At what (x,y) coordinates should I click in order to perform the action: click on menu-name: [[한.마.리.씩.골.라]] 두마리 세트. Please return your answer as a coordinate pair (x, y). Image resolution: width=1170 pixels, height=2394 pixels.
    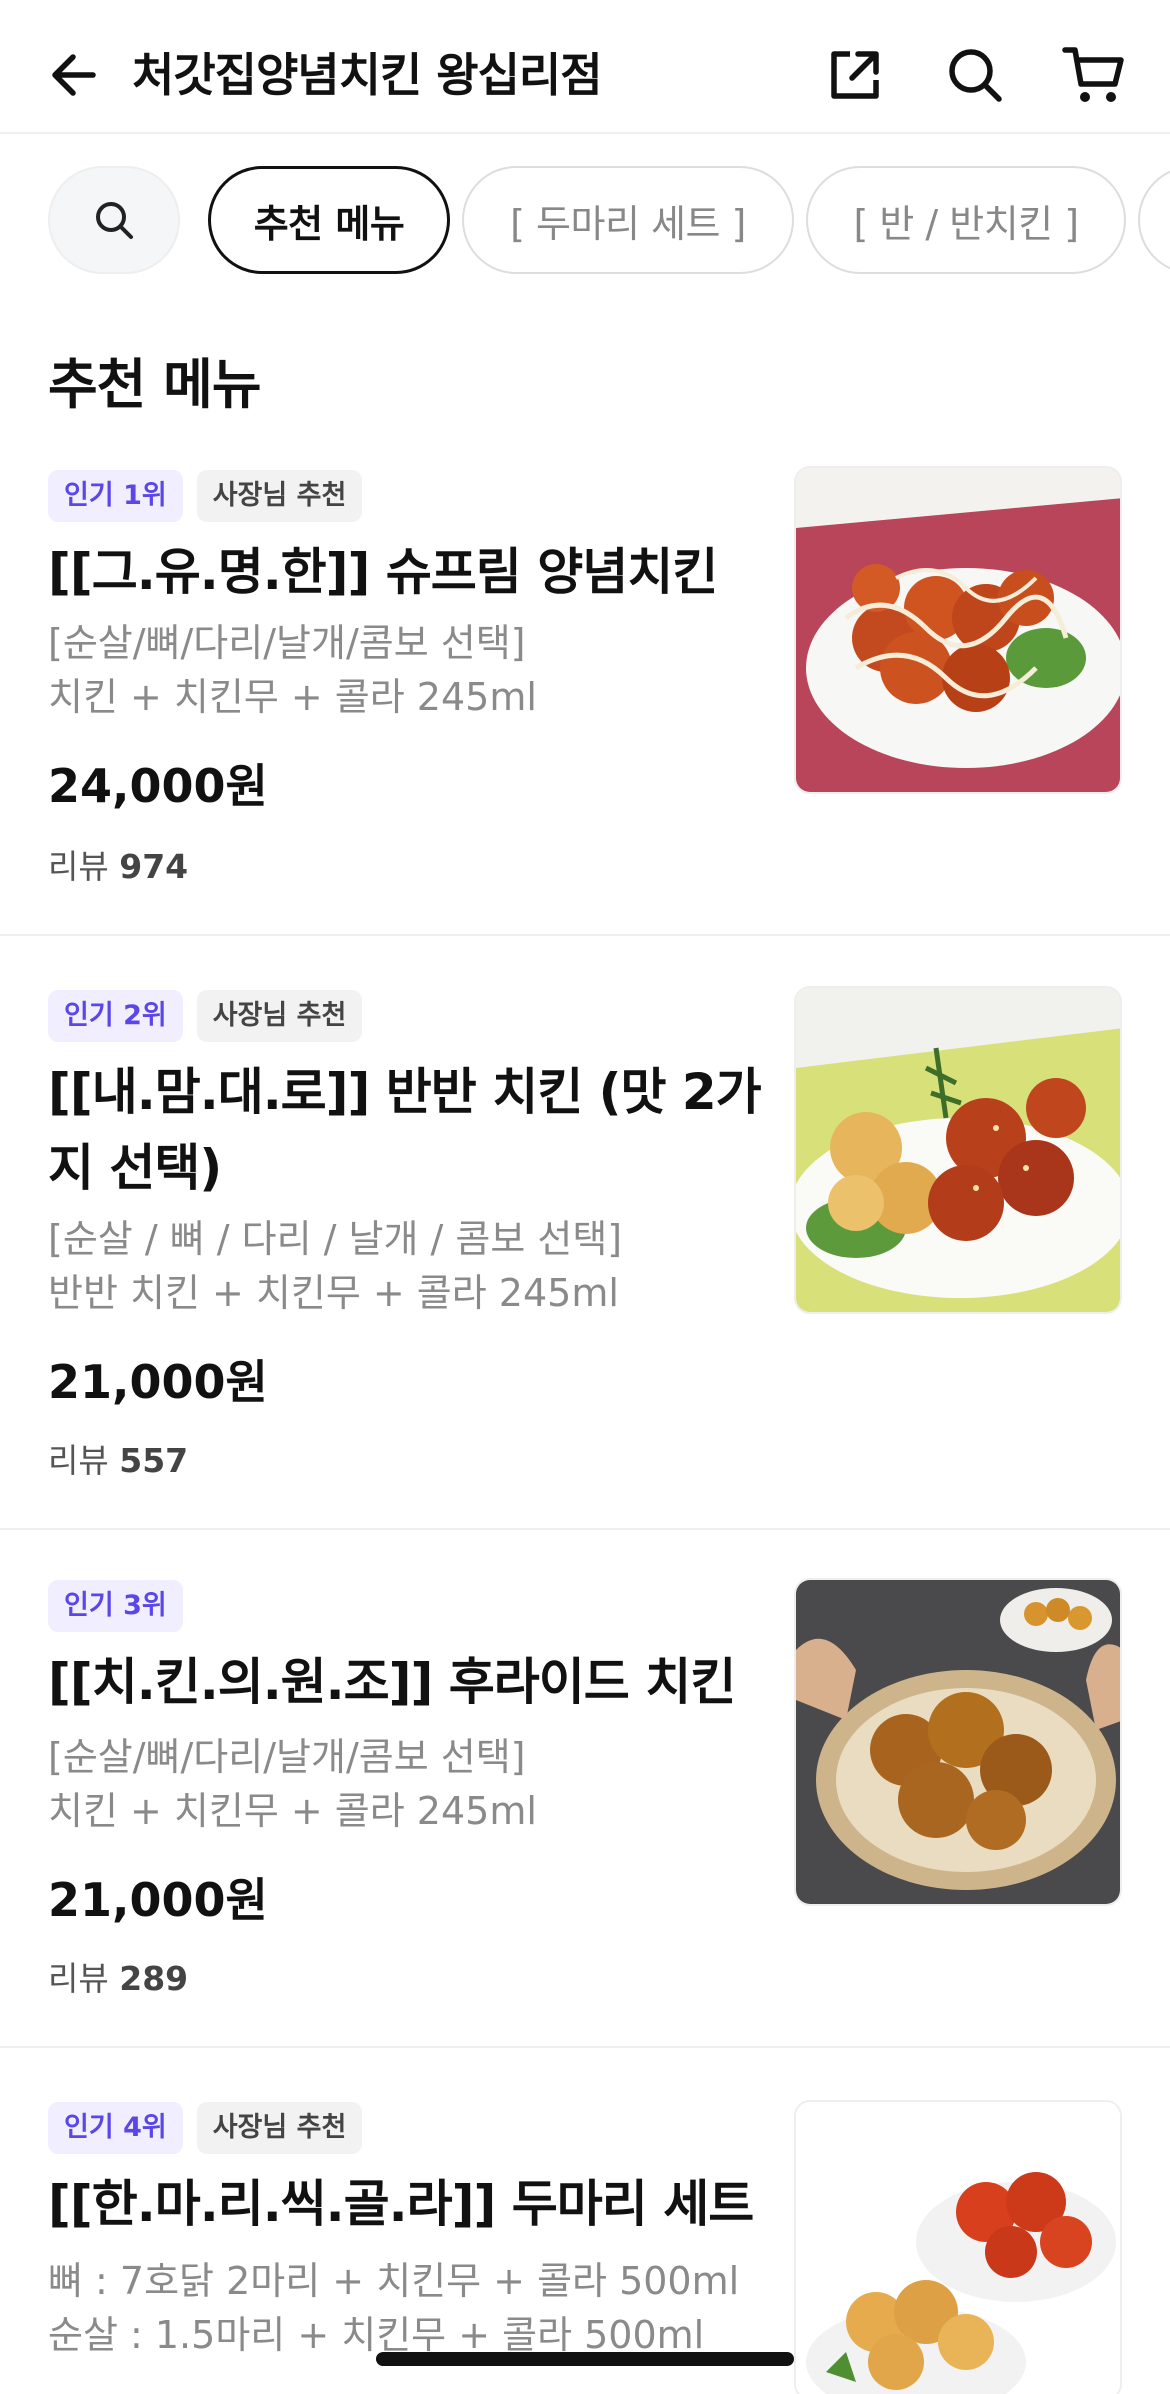
    Looking at the image, I should click on (401, 2204).